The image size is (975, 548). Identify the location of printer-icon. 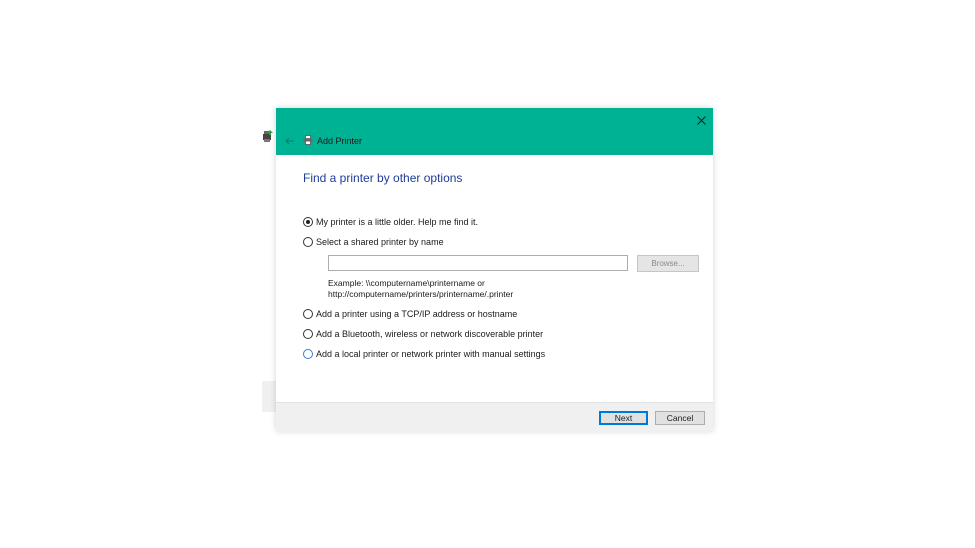
(308, 140).